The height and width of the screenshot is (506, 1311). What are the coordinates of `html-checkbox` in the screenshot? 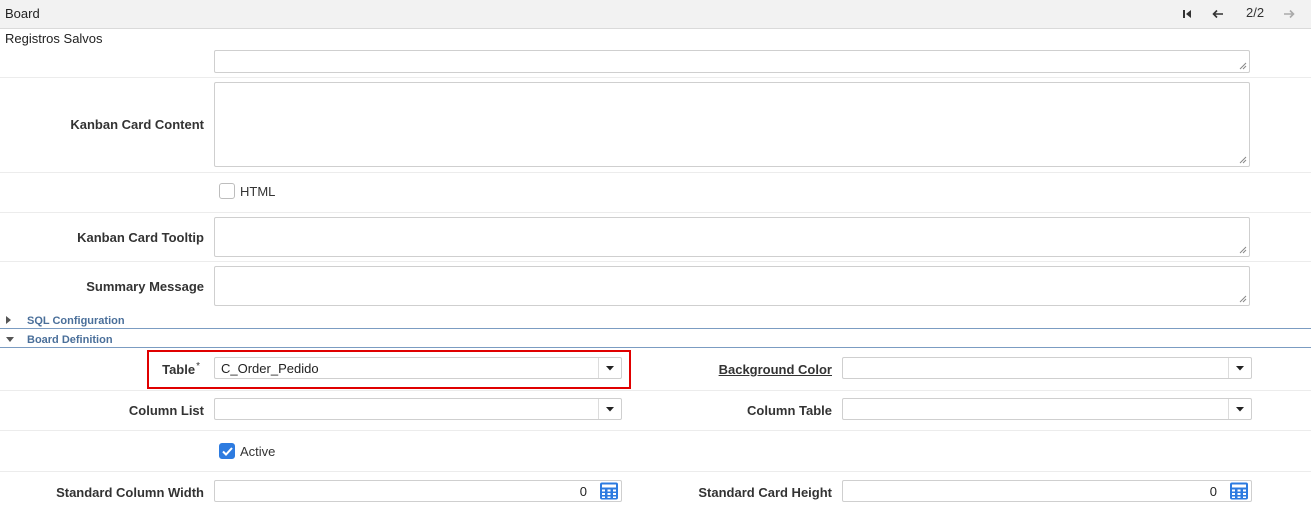 It's located at (227, 191).